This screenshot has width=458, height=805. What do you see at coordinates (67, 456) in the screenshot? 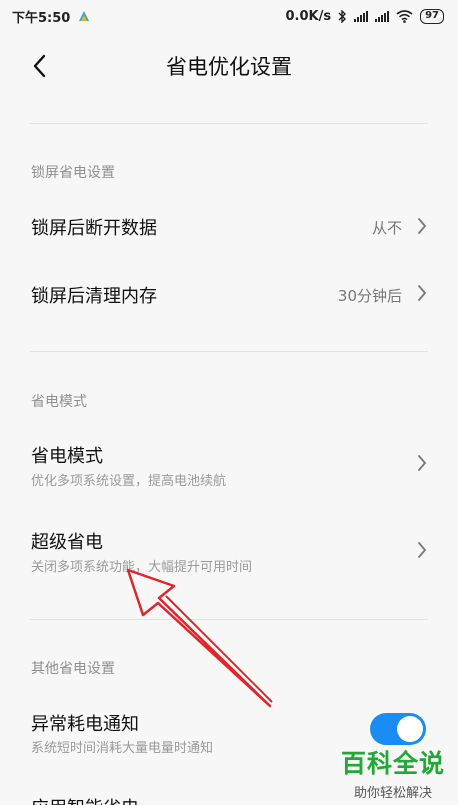
I see `row-title: 省电模式` at bounding box center [67, 456].